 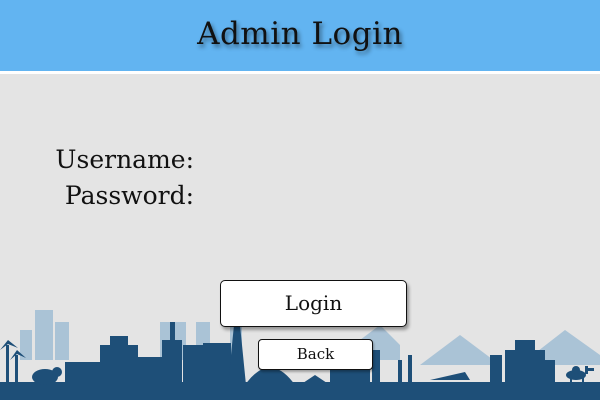 What do you see at coordinates (327, 160) in the screenshot?
I see `username-field` at bounding box center [327, 160].